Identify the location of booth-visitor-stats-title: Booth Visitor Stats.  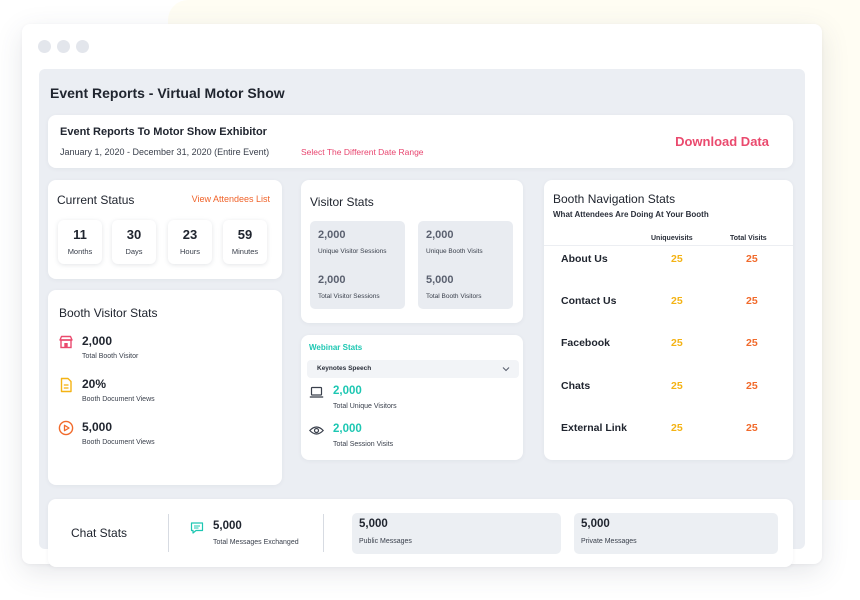
(108, 313).